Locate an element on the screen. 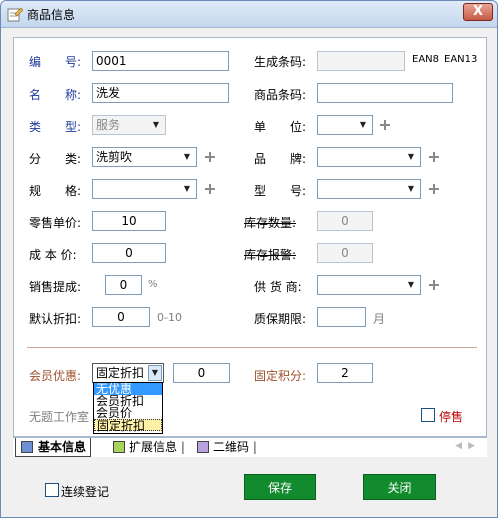  product-barcode-label: 商品条码: is located at coordinates (280, 95).